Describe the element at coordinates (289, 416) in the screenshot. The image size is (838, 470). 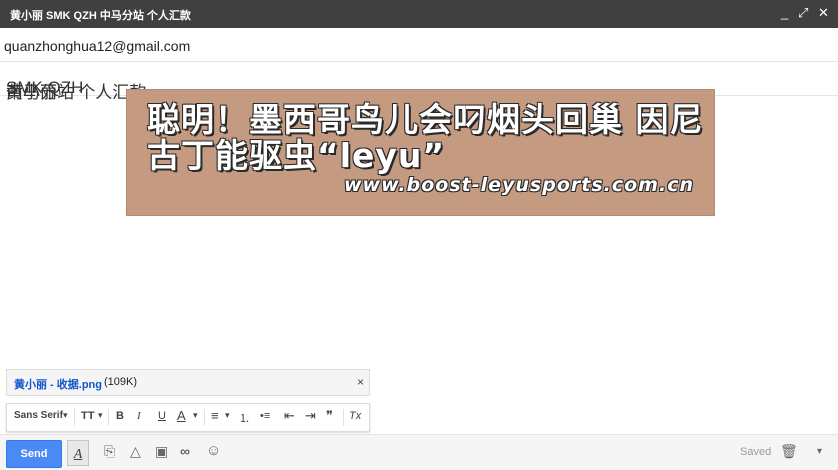
I see `indent-less-icon: ⇤` at that location.